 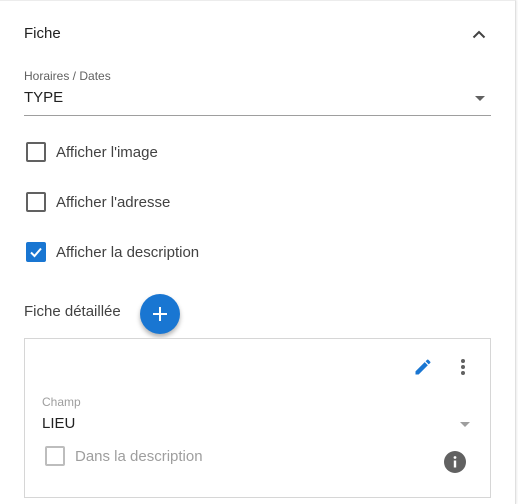 I want to click on champ-select: Champ LIEU, so click(x=256, y=415).